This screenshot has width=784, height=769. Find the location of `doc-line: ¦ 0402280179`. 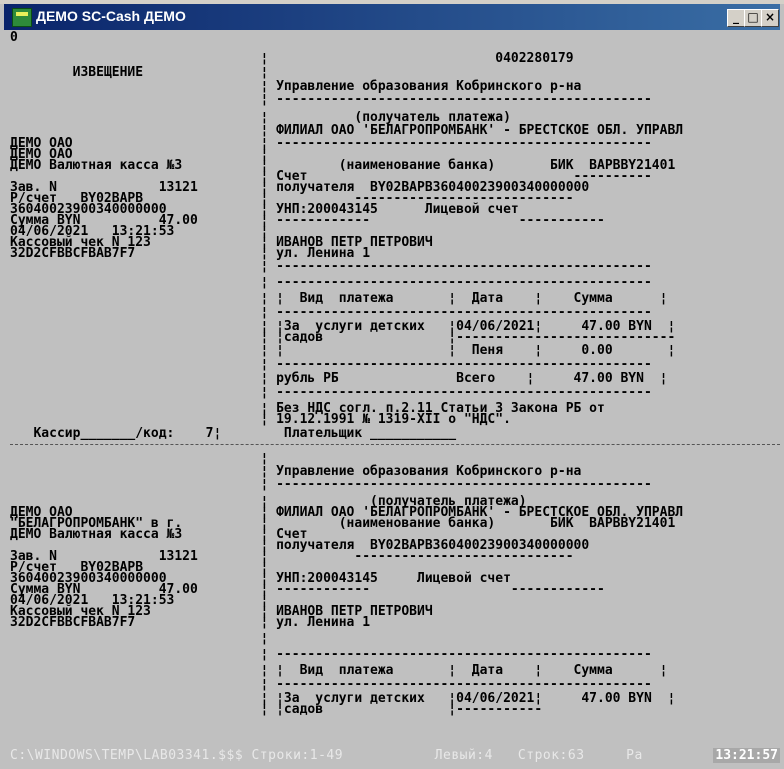

doc-line: ¦ 0402280179 is located at coordinates (292, 58).